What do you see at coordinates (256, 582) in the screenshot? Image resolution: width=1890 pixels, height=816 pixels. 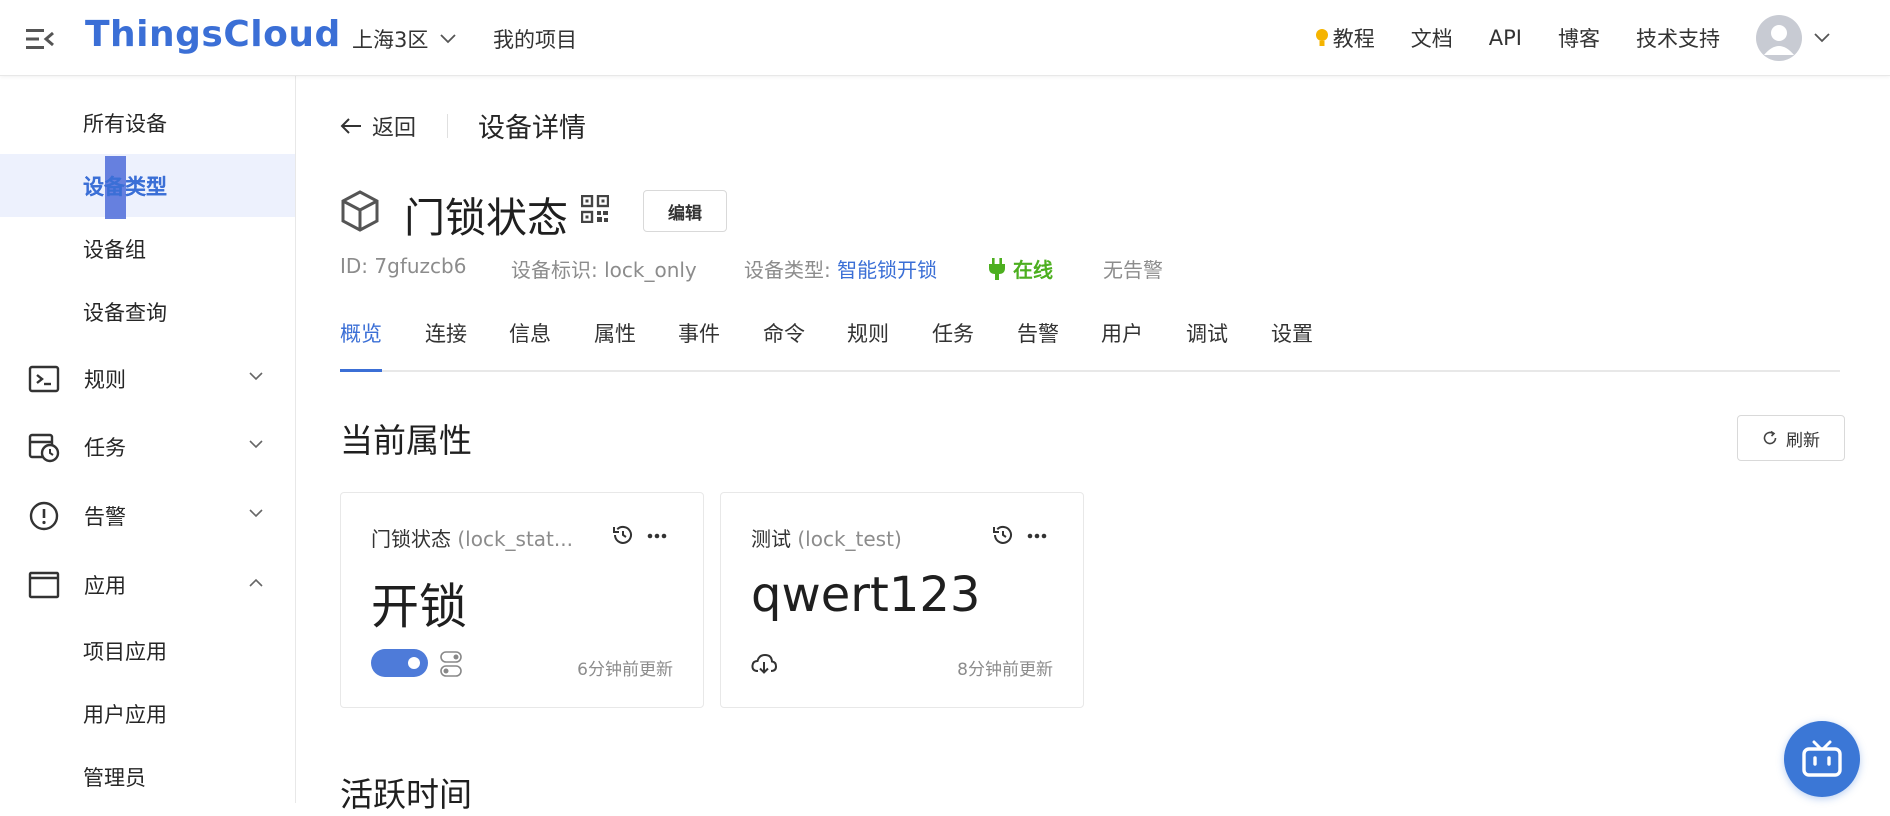 I see `chevron-up-icon` at bounding box center [256, 582].